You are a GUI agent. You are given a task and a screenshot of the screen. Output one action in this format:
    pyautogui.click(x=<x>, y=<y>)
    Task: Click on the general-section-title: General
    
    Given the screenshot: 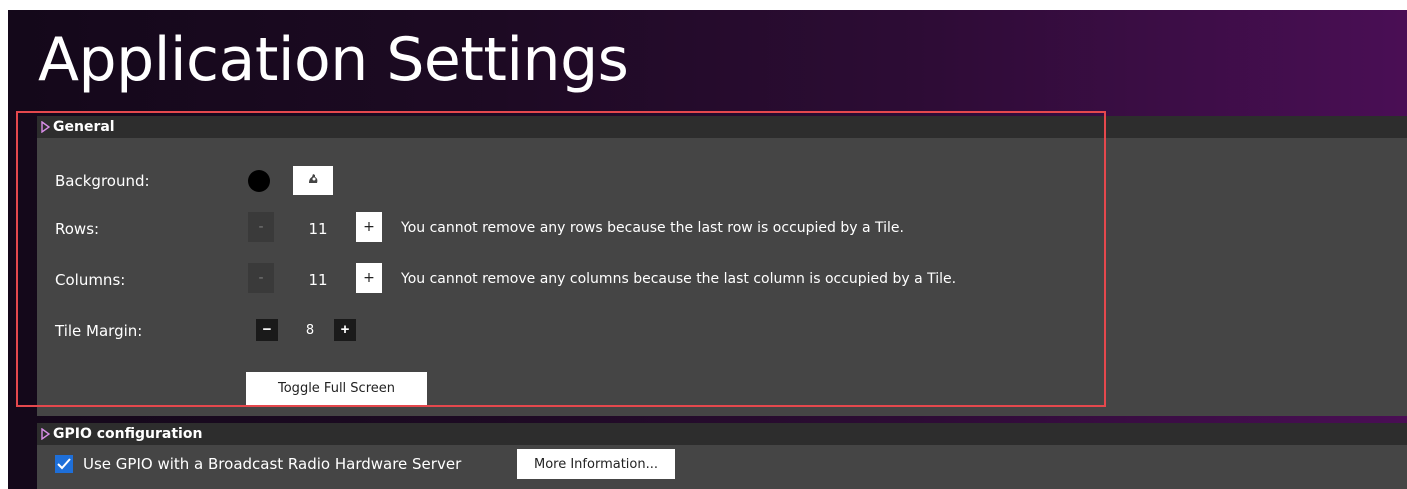 What is the action you would take?
    pyautogui.click(x=84, y=127)
    